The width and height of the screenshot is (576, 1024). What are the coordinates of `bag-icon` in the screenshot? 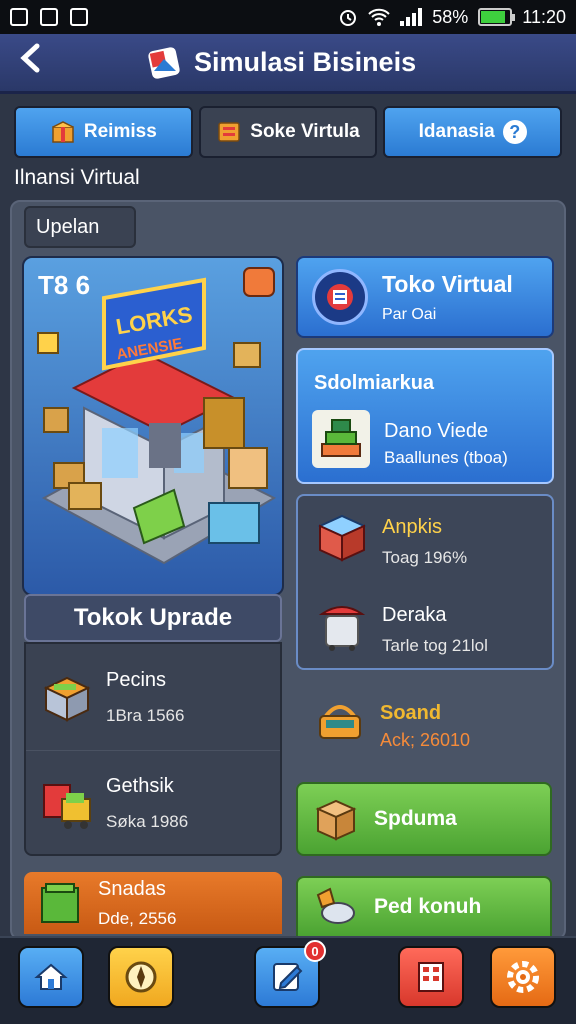 It's located at (79, 17).